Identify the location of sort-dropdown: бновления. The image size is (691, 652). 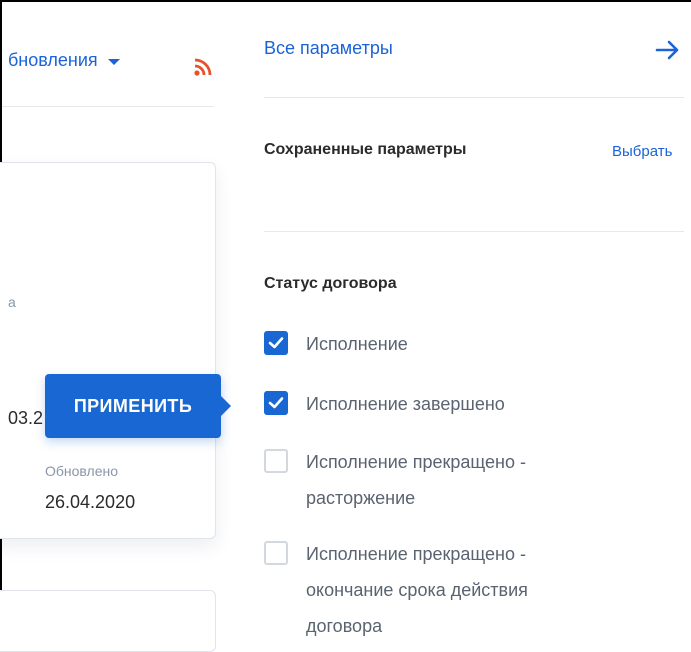
(64, 60).